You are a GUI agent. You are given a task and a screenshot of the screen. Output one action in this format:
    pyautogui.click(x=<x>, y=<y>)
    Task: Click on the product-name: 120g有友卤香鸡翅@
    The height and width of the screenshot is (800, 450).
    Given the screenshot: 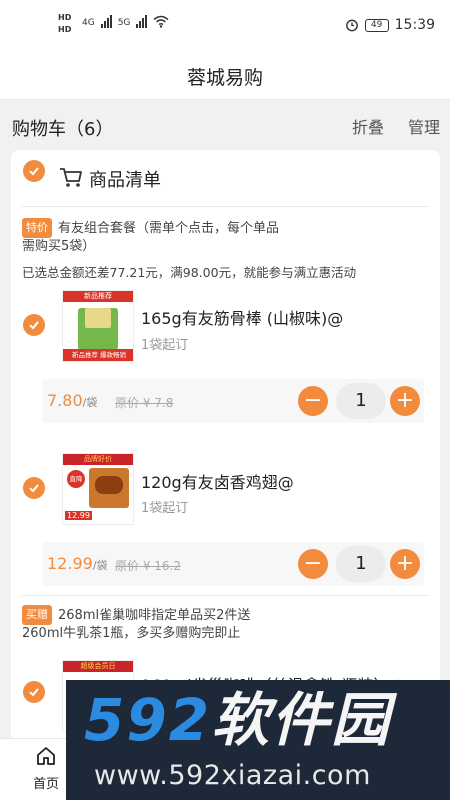 What is the action you would take?
    pyautogui.click(x=217, y=481)
    